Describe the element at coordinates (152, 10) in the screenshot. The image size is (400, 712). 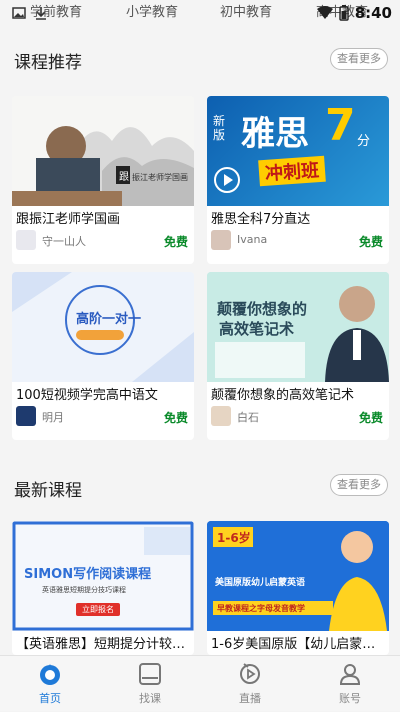
I see `category-tab-primary: 小学教育` at that location.